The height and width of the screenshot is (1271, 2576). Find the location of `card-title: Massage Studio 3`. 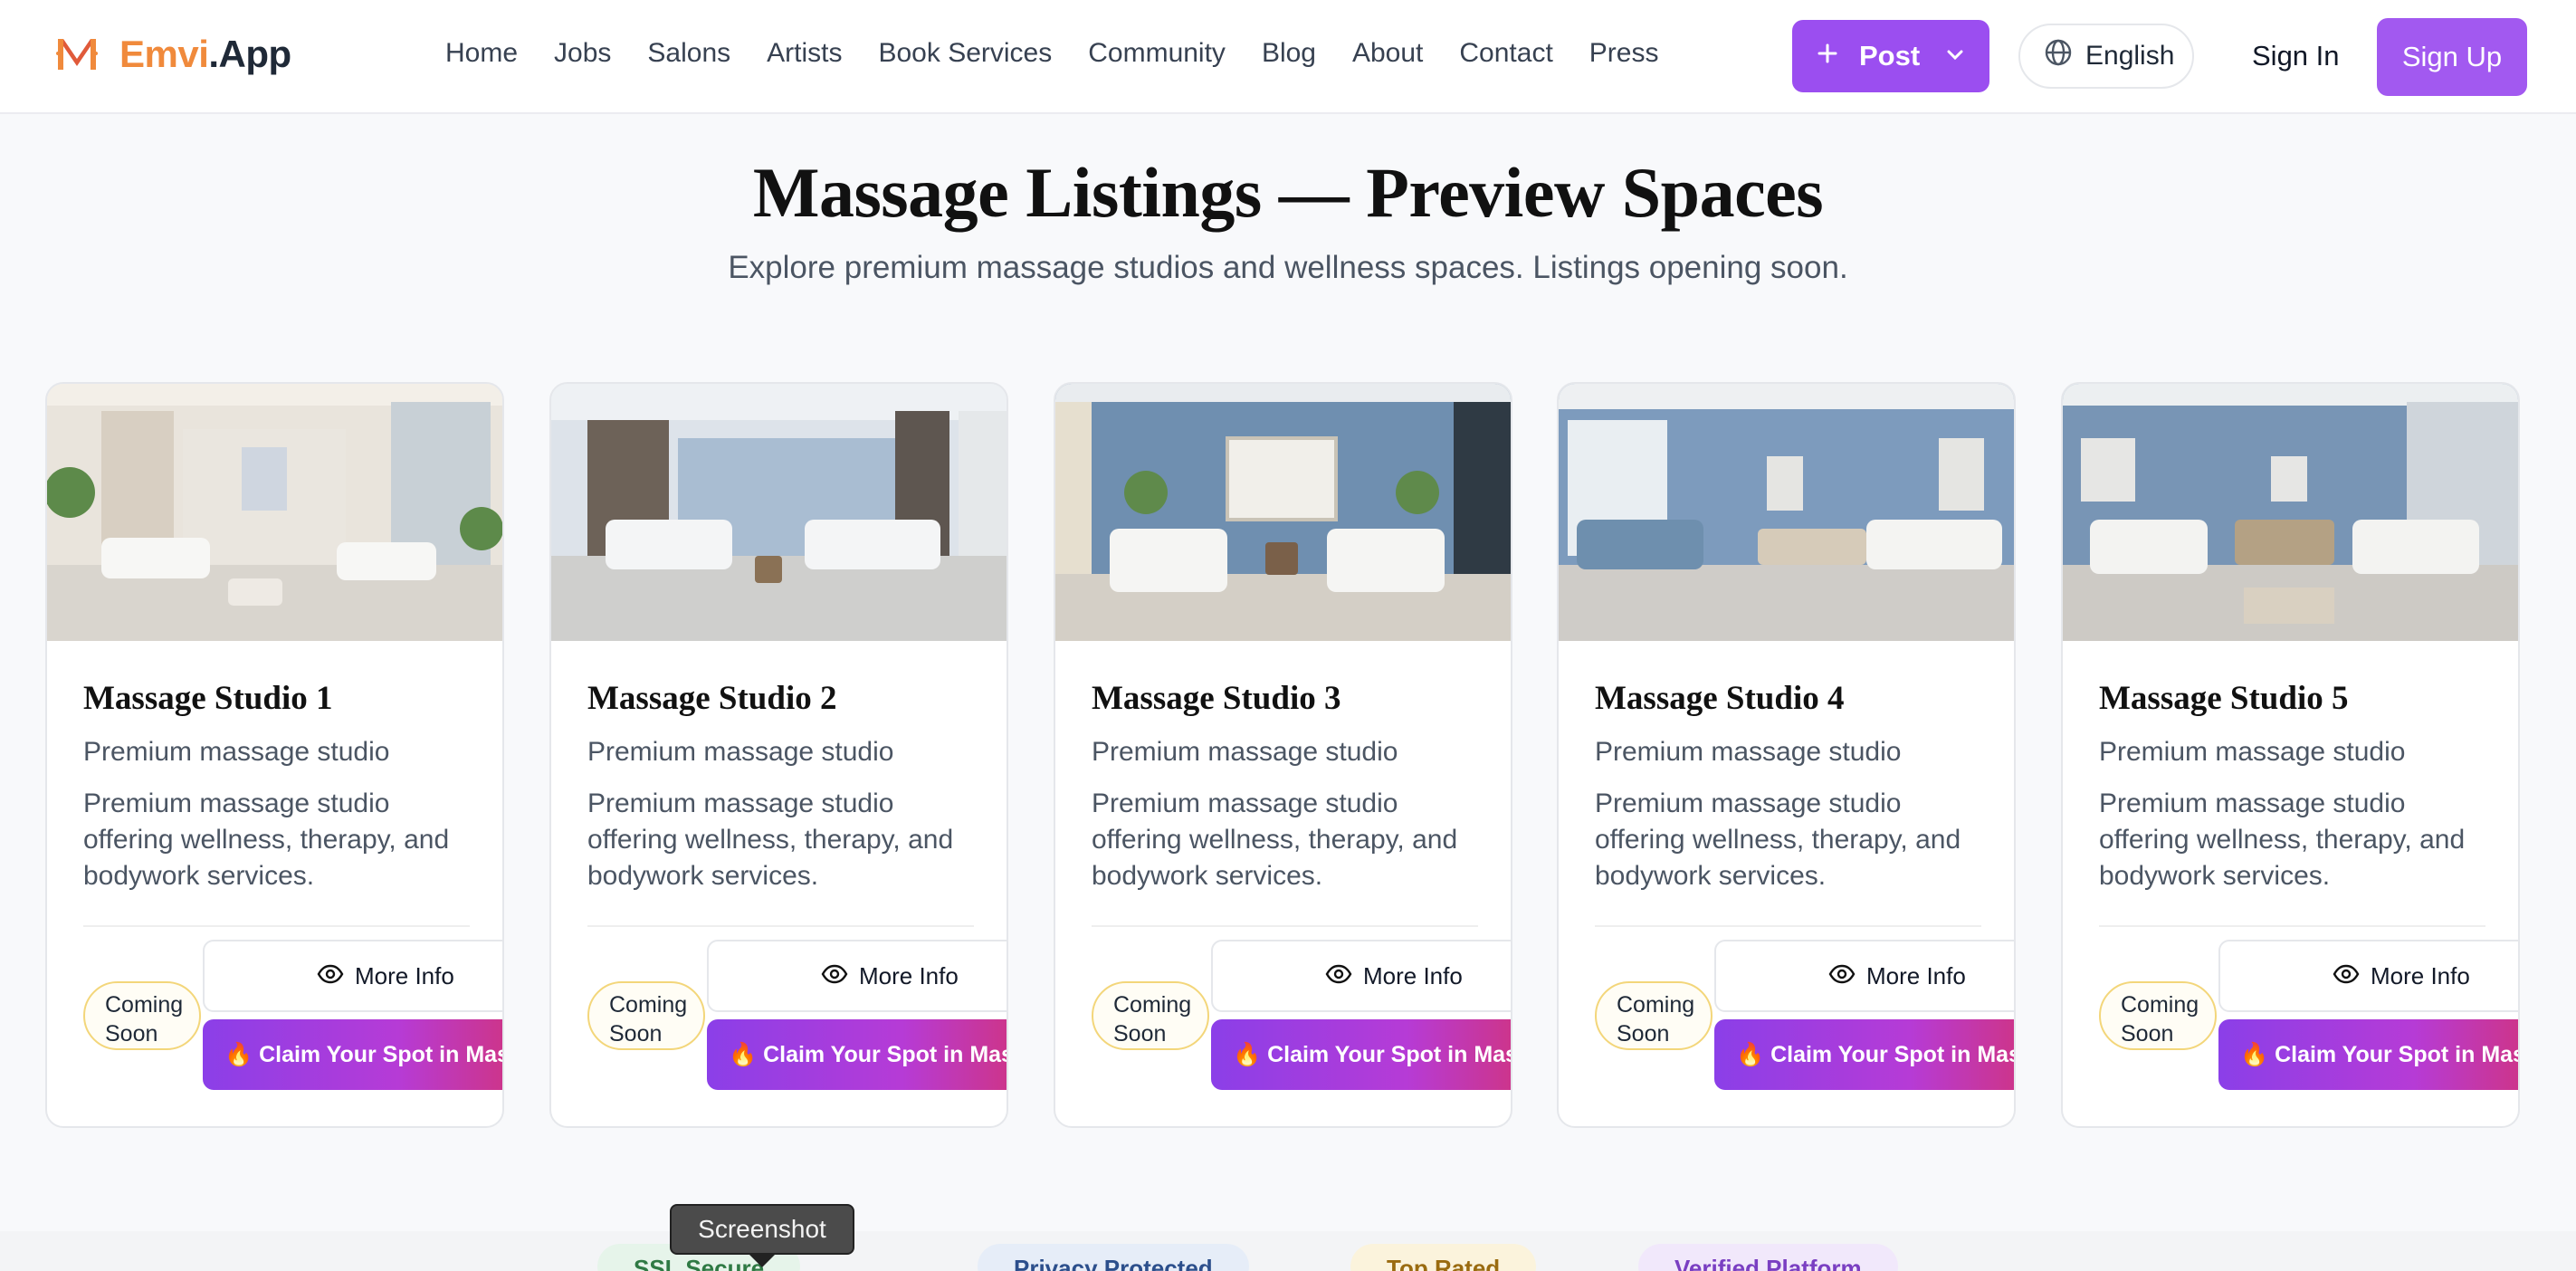

card-title: Massage Studio 3 is located at coordinates (1217, 699).